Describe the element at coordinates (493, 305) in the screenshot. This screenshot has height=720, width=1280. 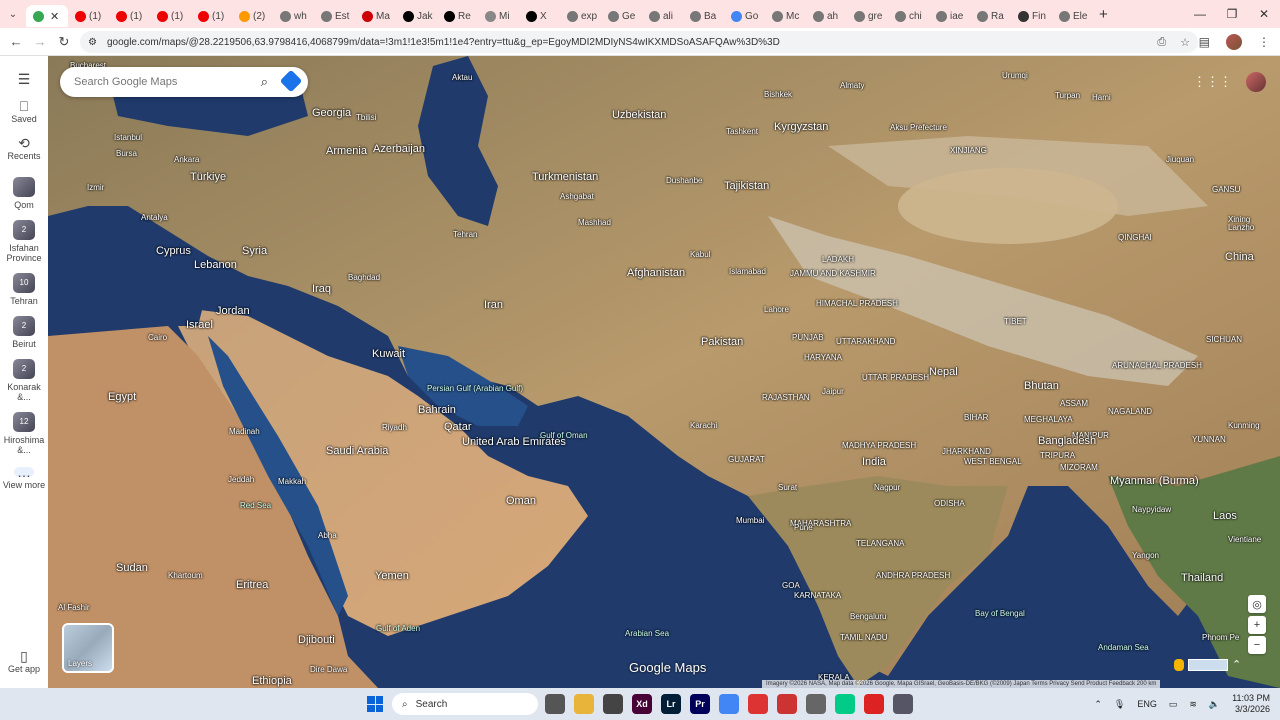
I see `map-place-label: Iran` at that location.